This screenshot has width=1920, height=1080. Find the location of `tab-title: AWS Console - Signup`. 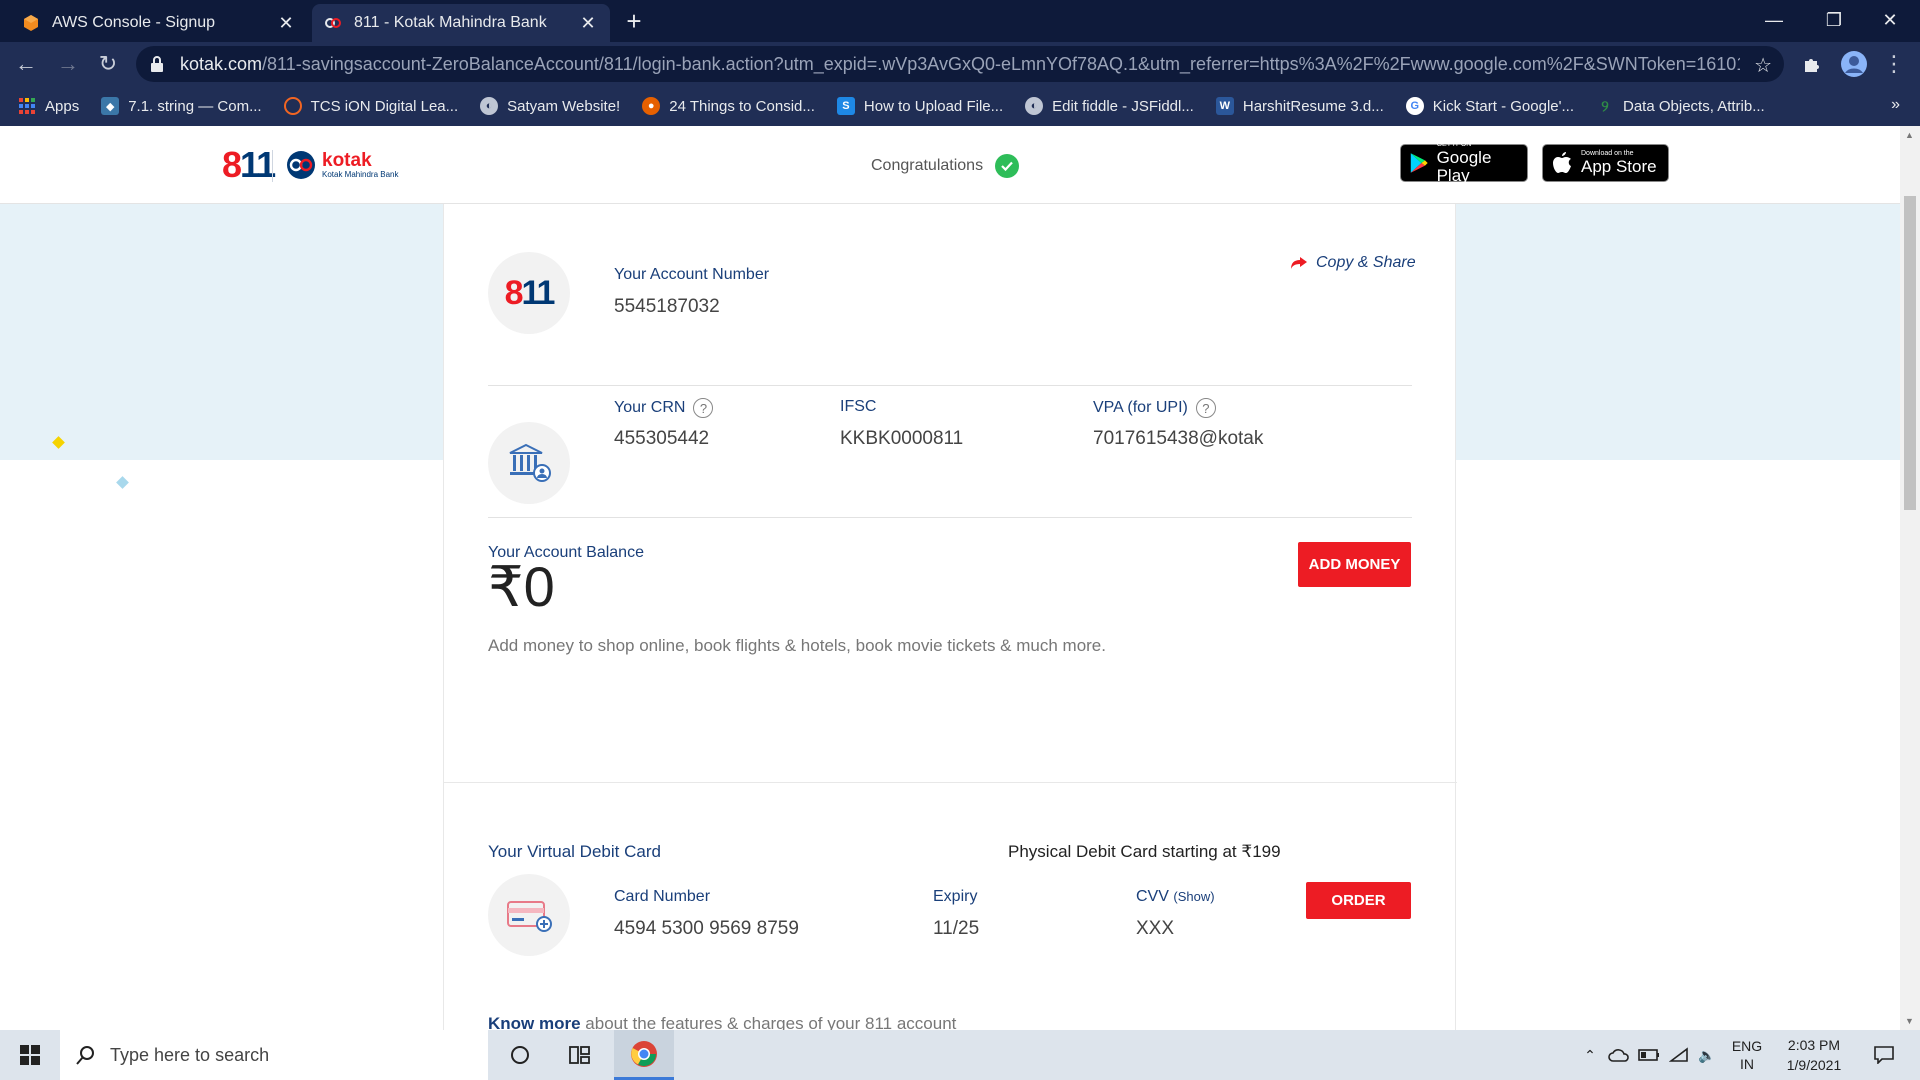

tab-title: AWS Console - Signup is located at coordinates (134, 22).